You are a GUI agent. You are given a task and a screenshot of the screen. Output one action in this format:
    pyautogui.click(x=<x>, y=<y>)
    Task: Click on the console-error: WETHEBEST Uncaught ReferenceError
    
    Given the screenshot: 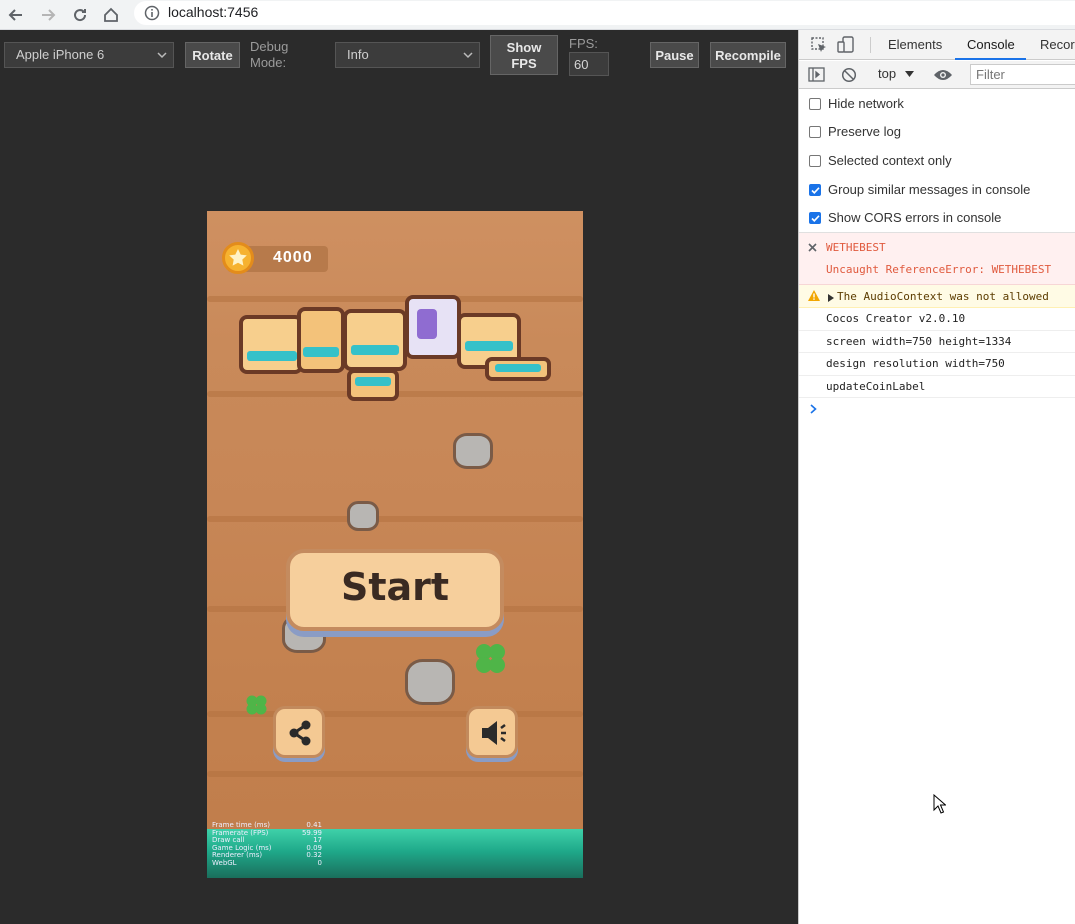 What is the action you would take?
    pyautogui.click(x=937, y=259)
    